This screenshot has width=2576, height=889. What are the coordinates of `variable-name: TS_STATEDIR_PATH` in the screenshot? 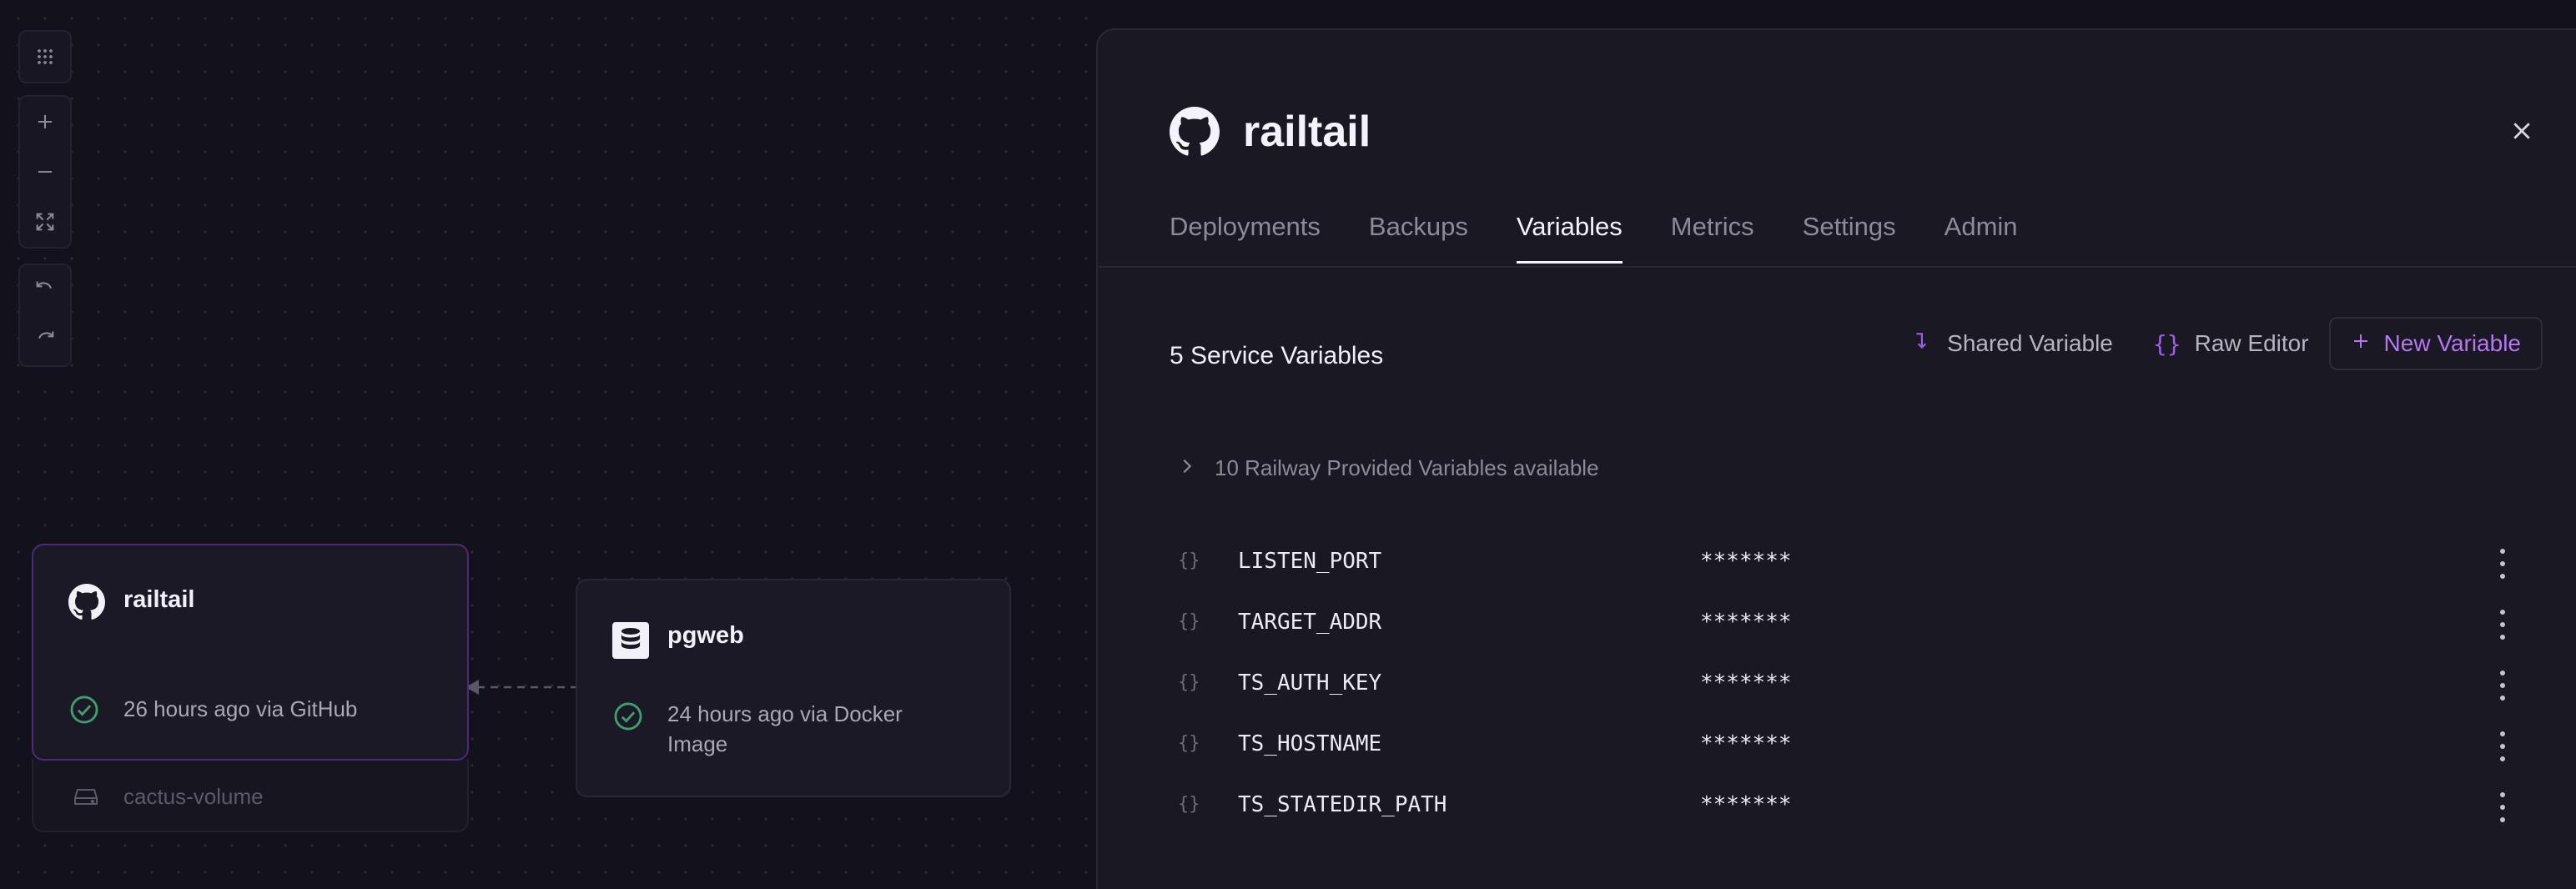 It's located at (1342, 804).